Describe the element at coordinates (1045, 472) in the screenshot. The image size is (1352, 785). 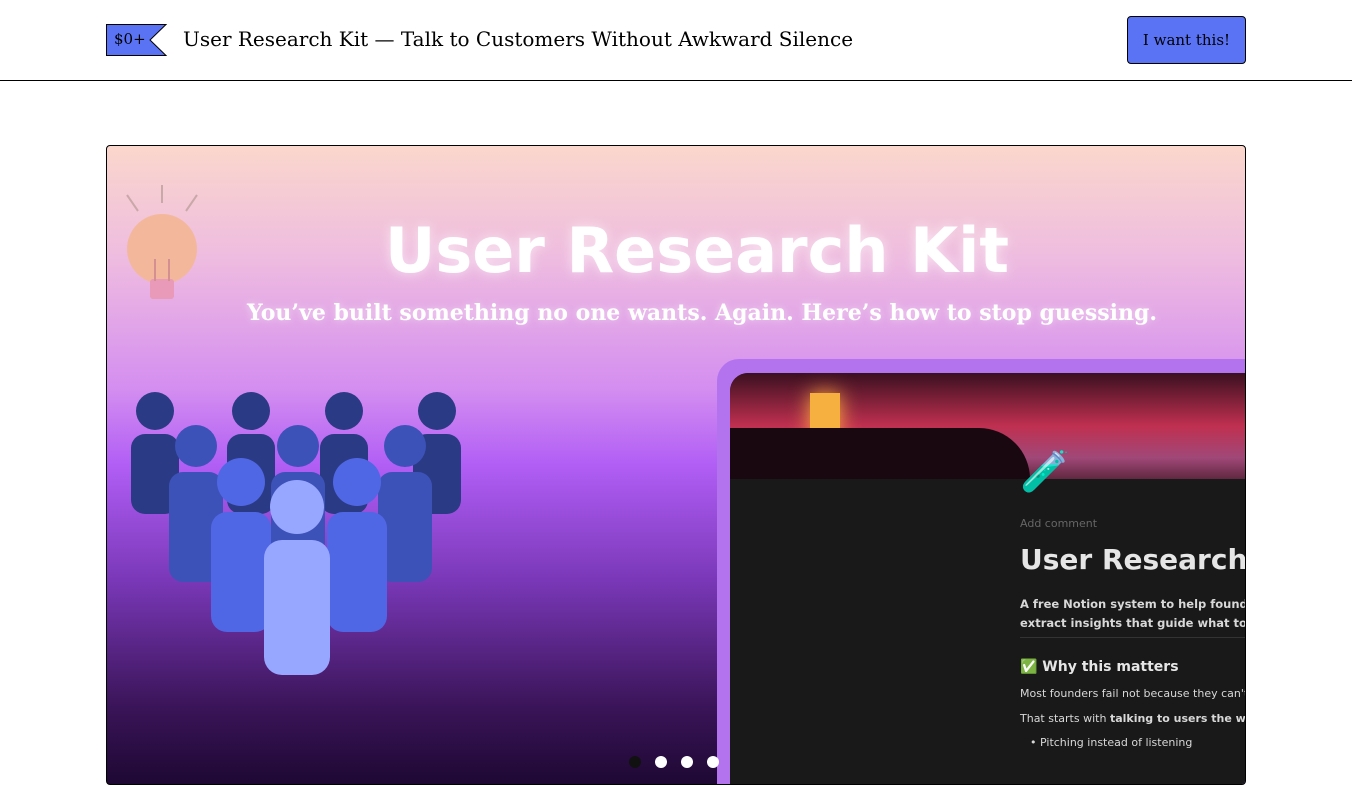
I see `test-tube-icon: 🧪` at that location.